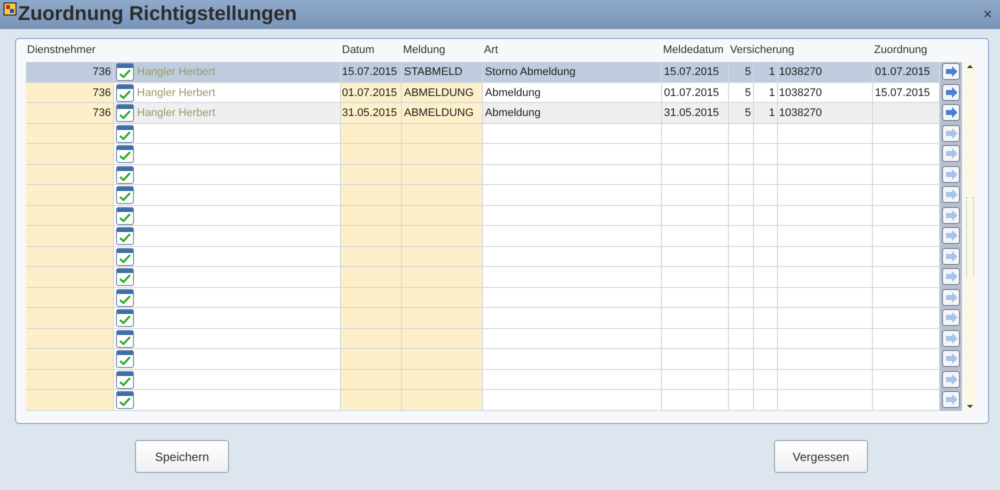  What do you see at coordinates (987, 14) in the screenshot?
I see `close-button: ×` at bounding box center [987, 14].